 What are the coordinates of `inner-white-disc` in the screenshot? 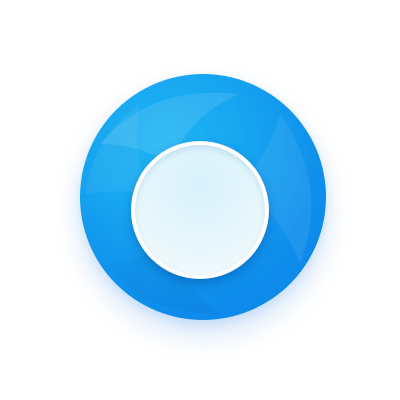 It's located at (200, 210).